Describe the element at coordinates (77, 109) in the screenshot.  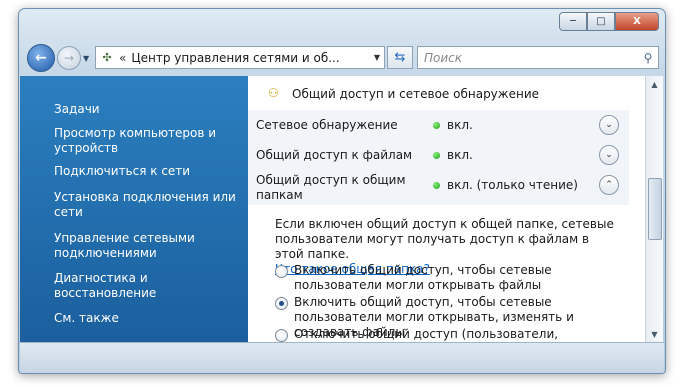
I see `tasks-heading: Задачи` at that location.